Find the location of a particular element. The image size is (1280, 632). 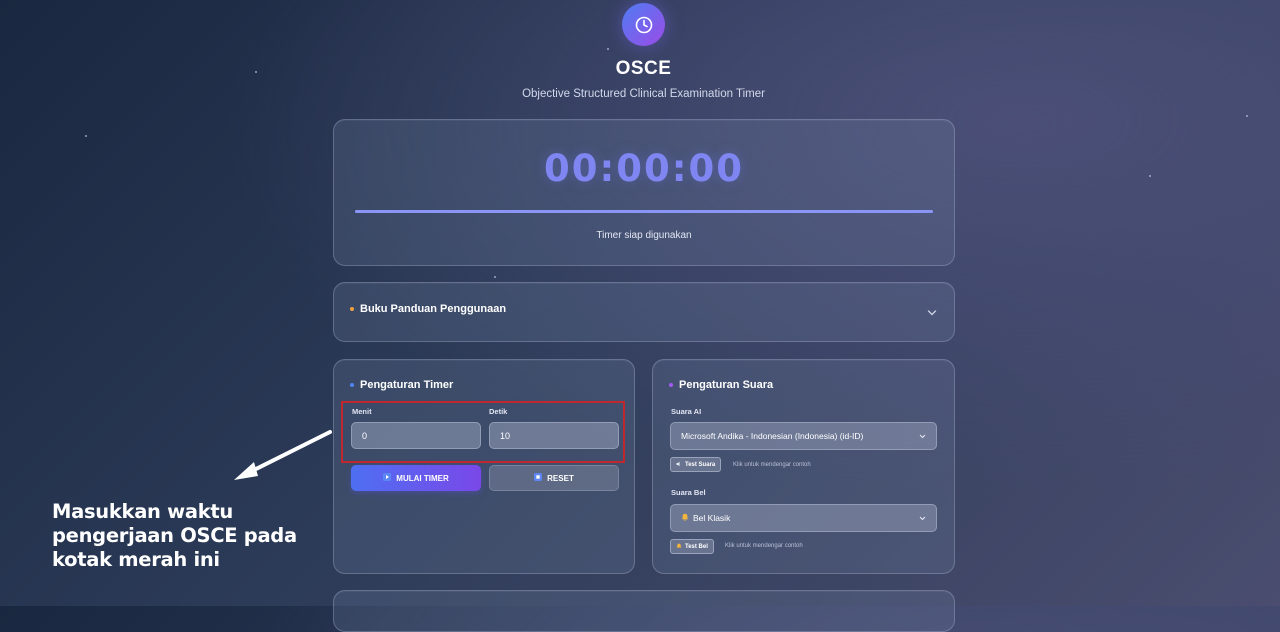

annotation-line: kotak merah ini is located at coordinates (136, 559).